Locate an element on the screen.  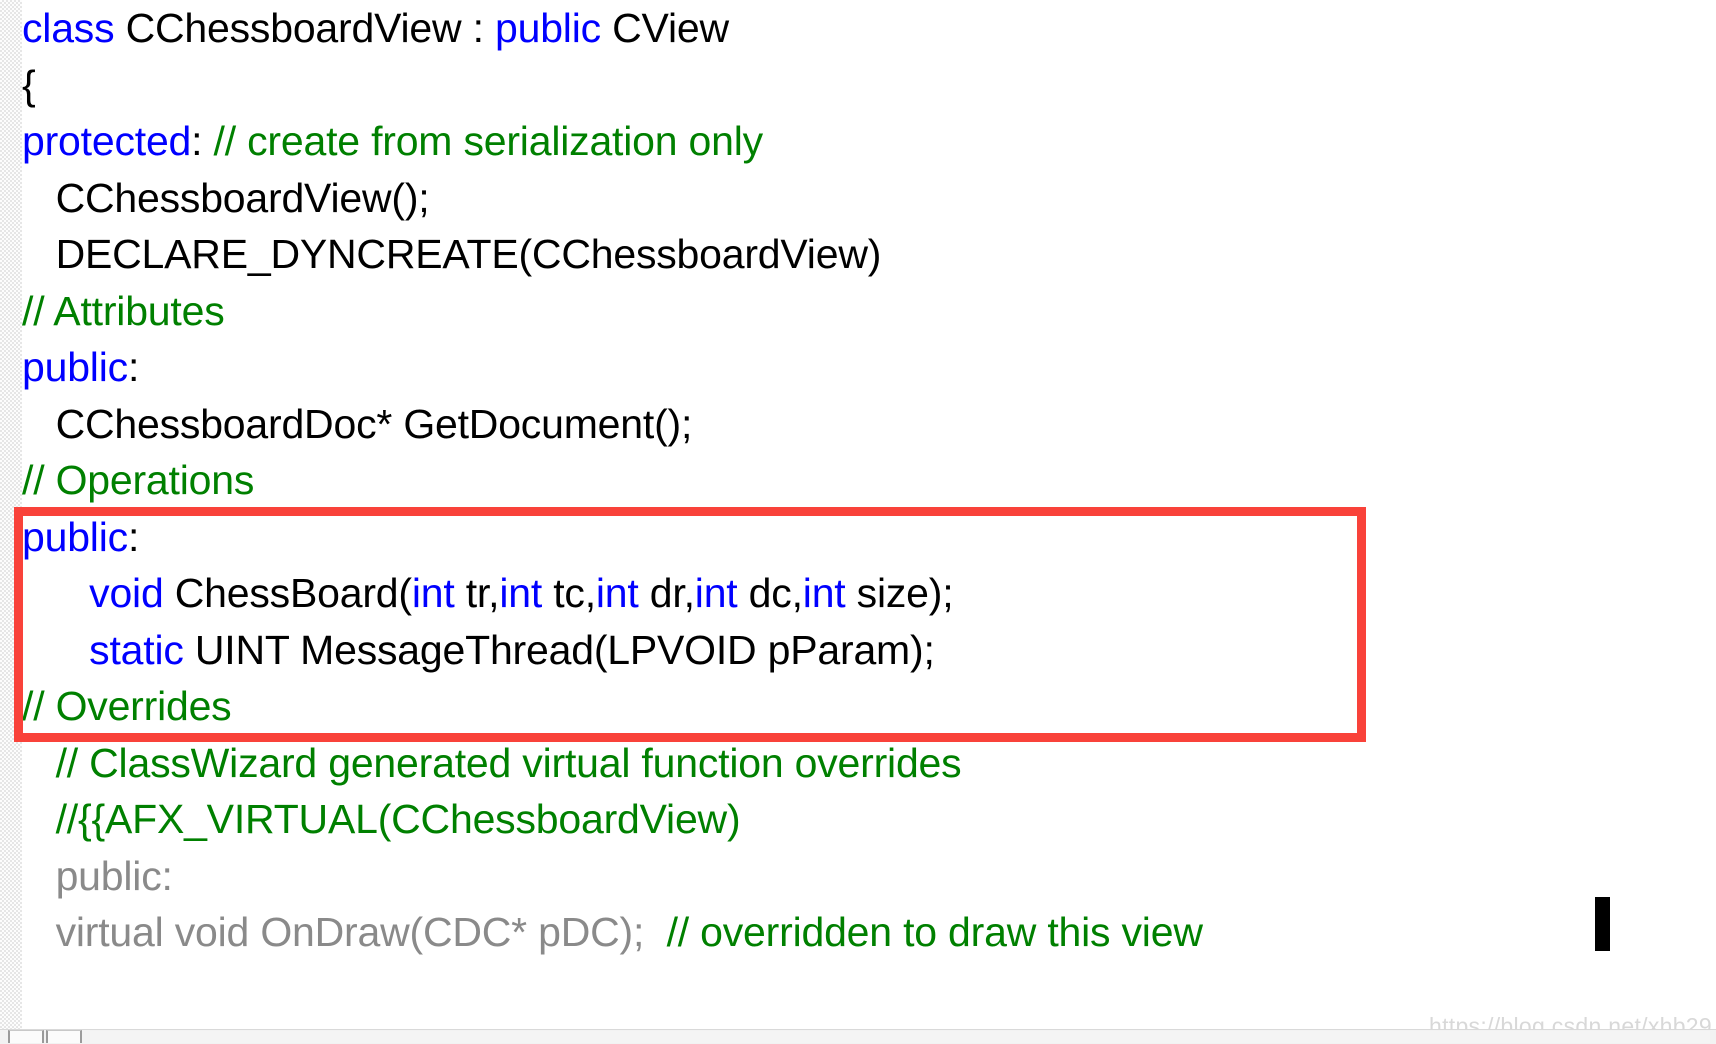
code-token: protected is located at coordinates (107, 141).